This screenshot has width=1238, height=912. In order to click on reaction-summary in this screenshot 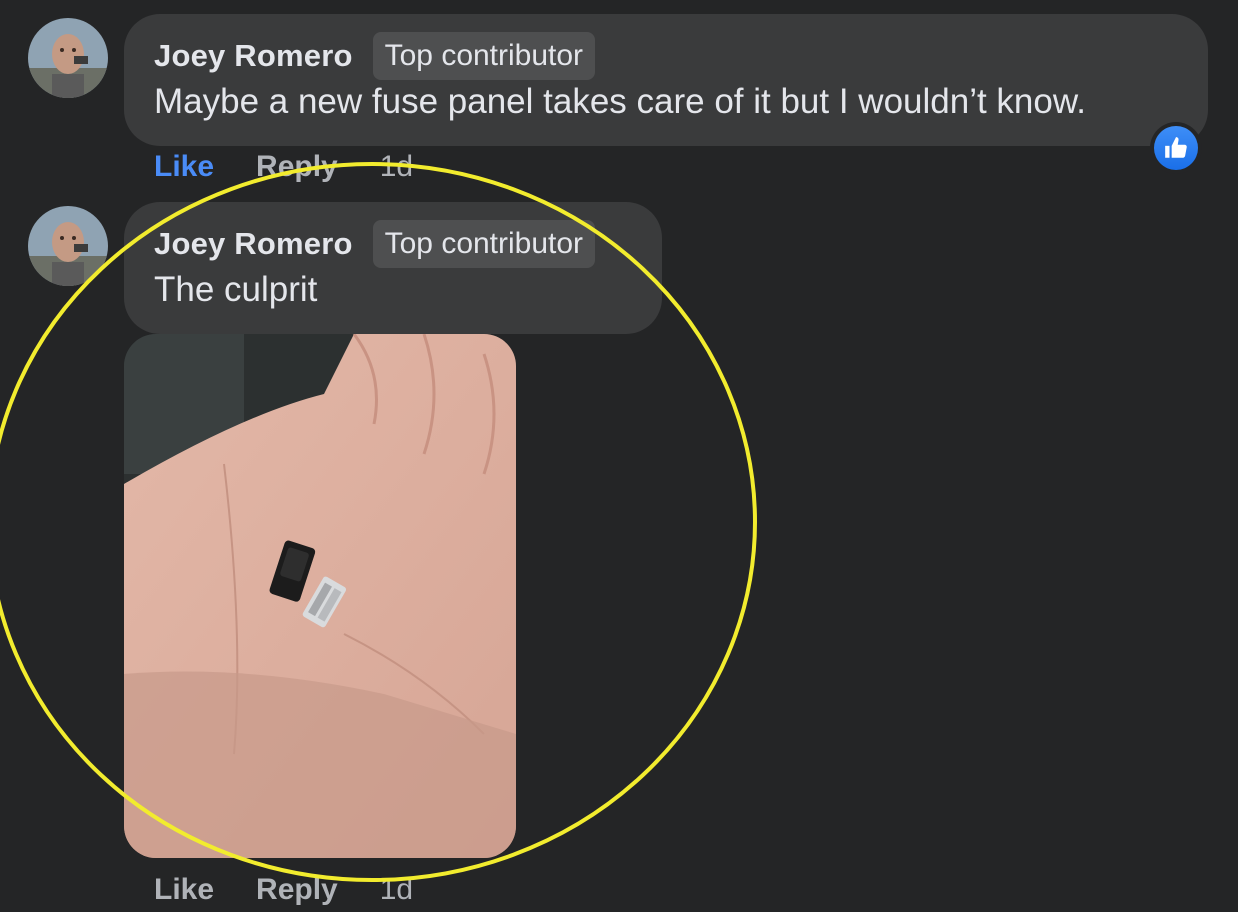, I will do `click(1176, 148)`.